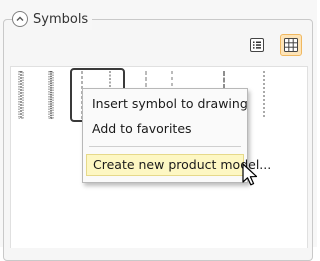 This screenshot has height=261, width=320. I want to click on list-icon, so click(257, 45).